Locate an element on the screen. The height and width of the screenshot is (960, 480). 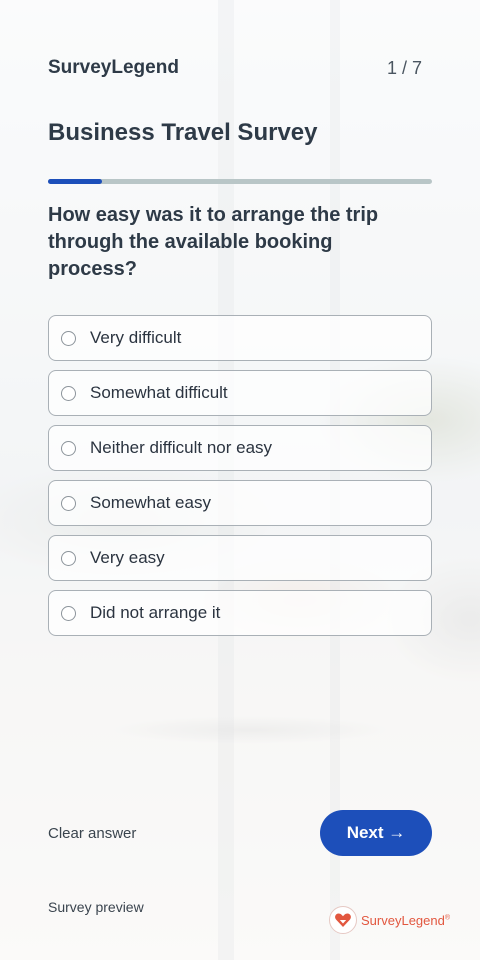
progress-fill is located at coordinates (75, 181).